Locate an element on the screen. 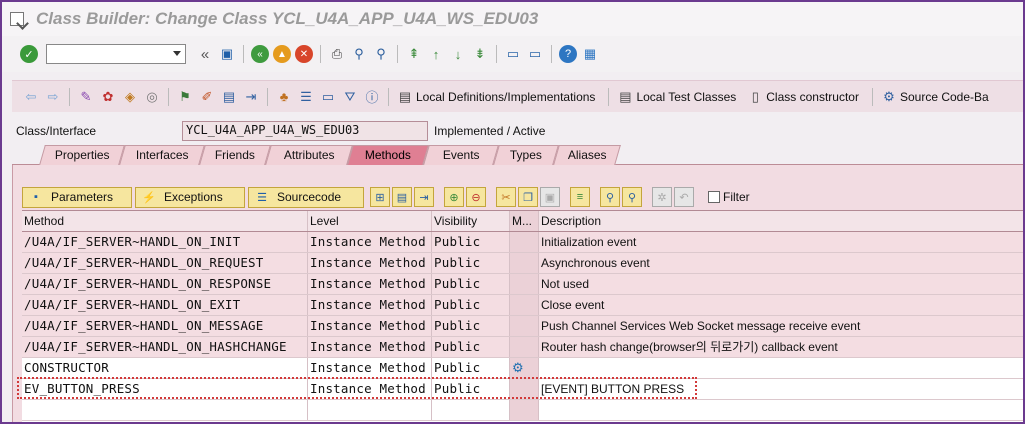 The width and height of the screenshot is (1025, 424). method-description: [EVENT] BUTTON PRESS is located at coordinates (781, 389).